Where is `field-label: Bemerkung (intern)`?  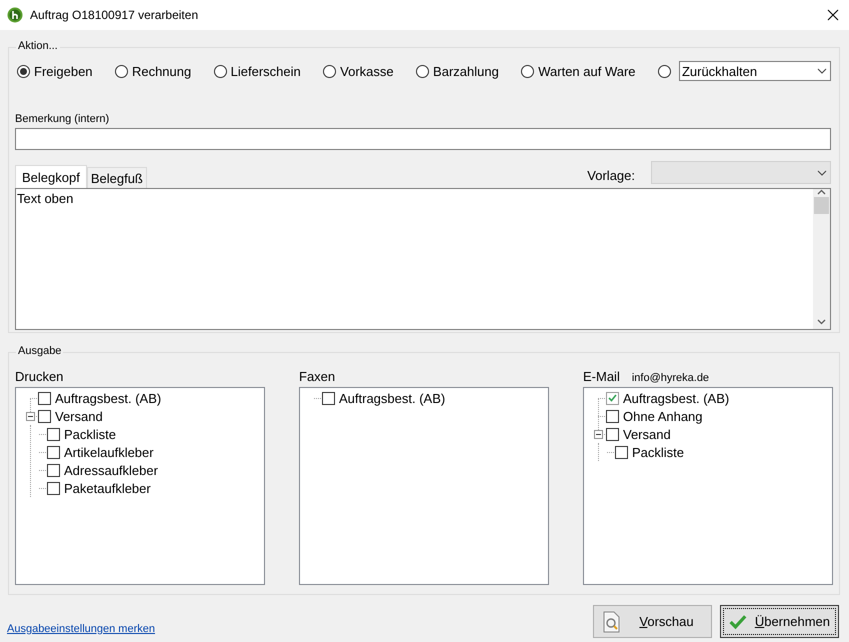
field-label: Bemerkung (intern) is located at coordinates (62, 119).